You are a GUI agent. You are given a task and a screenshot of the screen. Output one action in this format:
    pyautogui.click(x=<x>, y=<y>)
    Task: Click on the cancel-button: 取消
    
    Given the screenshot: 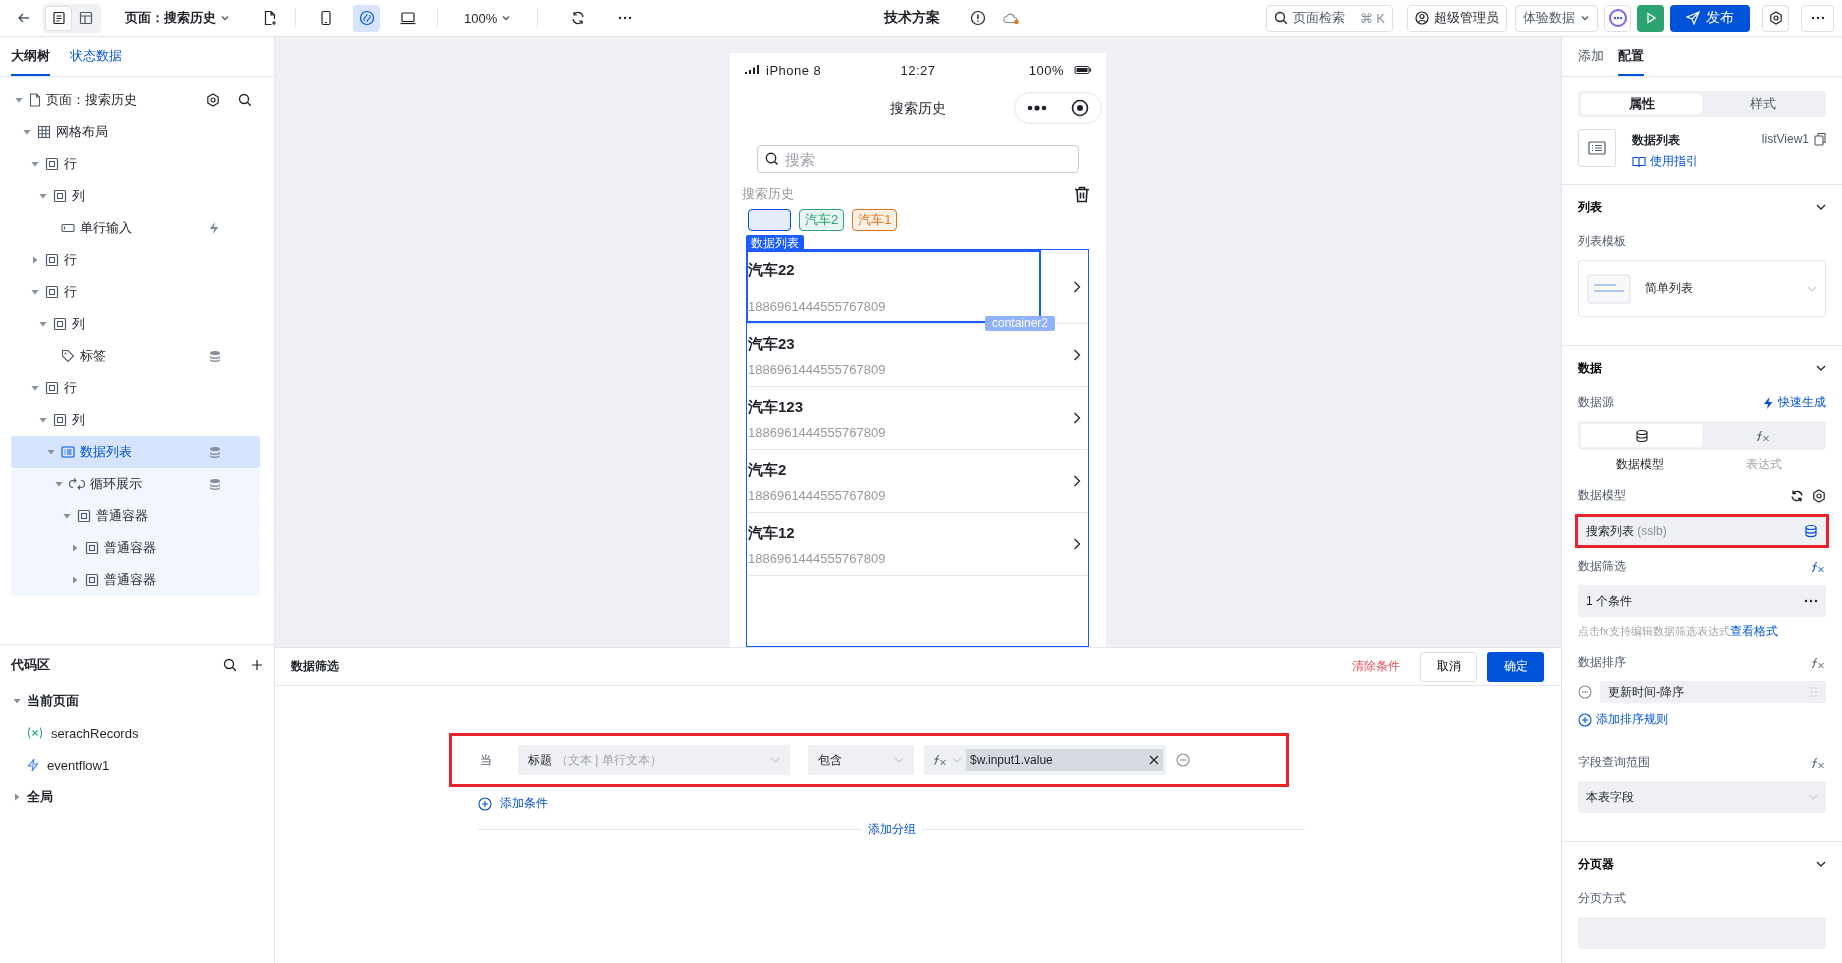 What is the action you would take?
    pyautogui.click(x=1448, y=666)
    